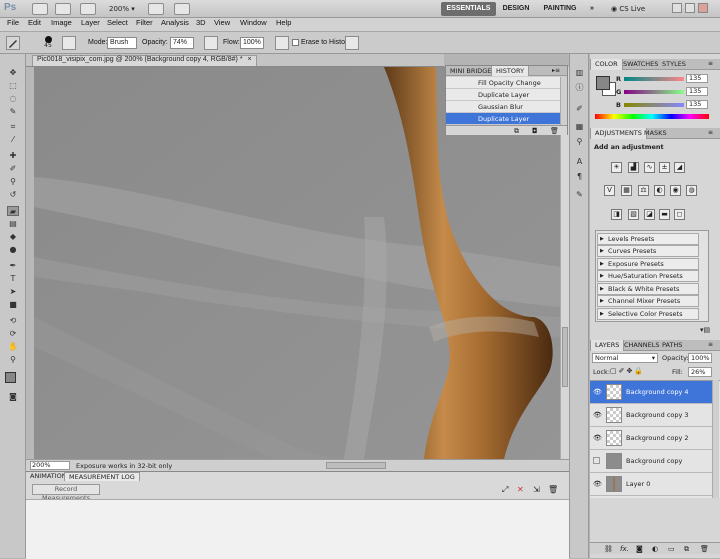 This screenshot has width=720, height=559. I want to click on zoom-tool-icon: ⚲, so click(13, 360).